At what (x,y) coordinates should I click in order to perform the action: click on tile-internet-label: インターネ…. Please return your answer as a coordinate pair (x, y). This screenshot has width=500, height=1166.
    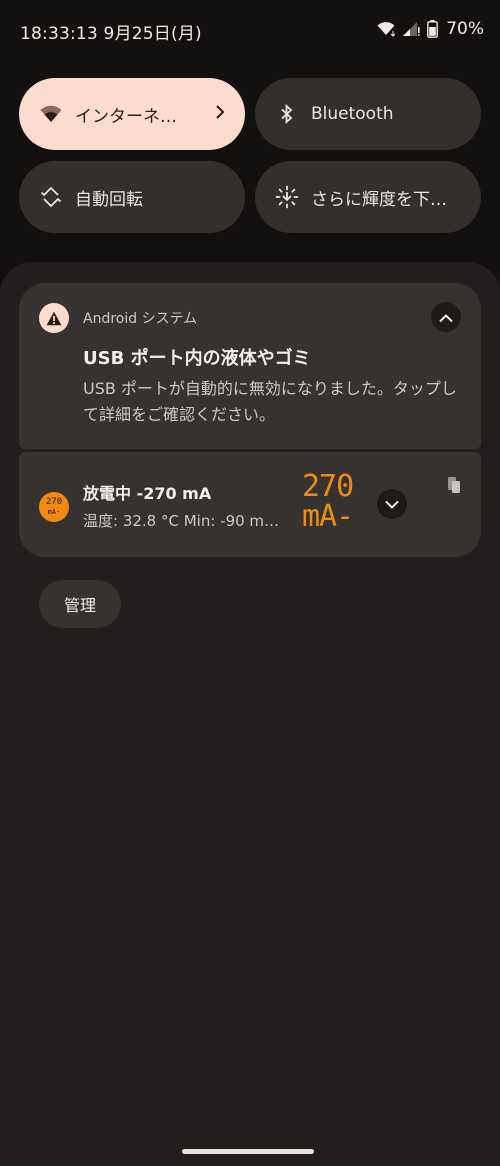
    Looking at the image, I should click on (126, 116).